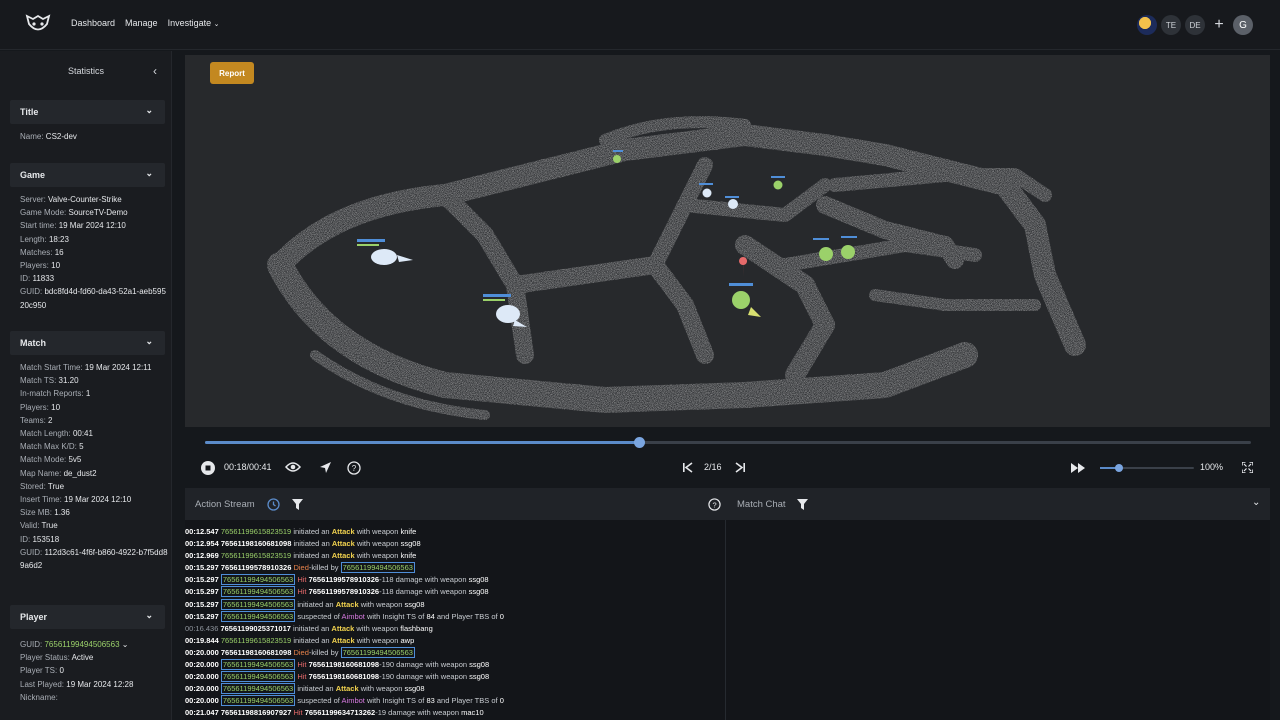  I want to click on row-player-status: Player Status: Active, so click(57, 658).